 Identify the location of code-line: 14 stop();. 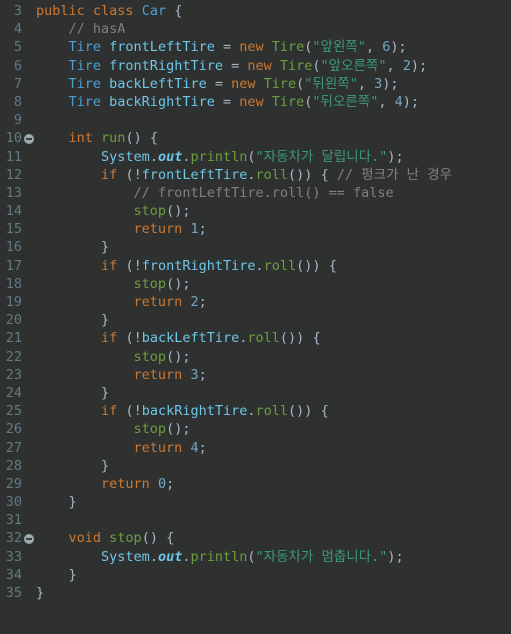
(255, 211).